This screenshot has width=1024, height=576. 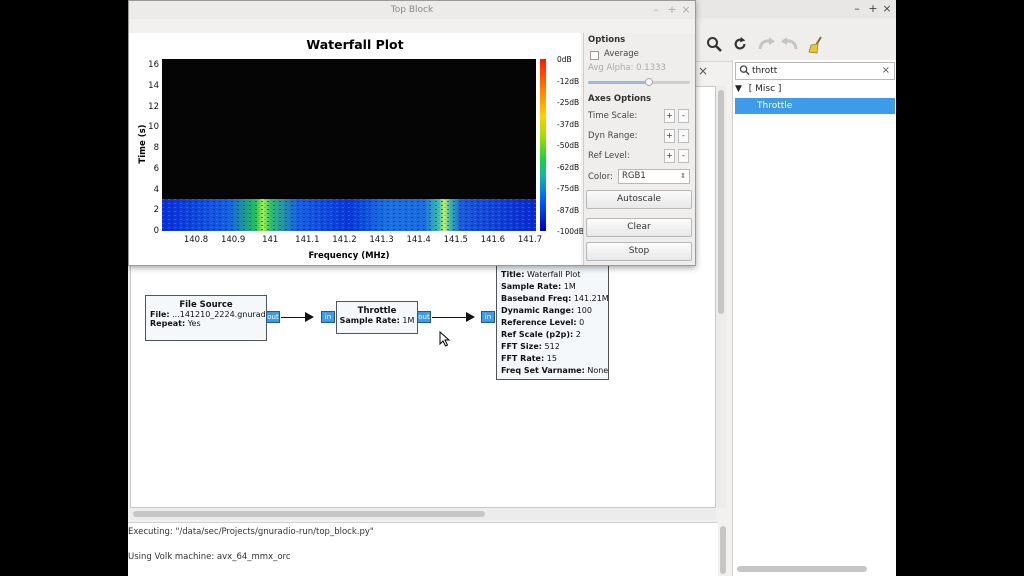 What do you see at coordinates (568, 167) in the screenshot?
I see `colorbar-tick-label: -62dB` at bounding box center [568, 167].